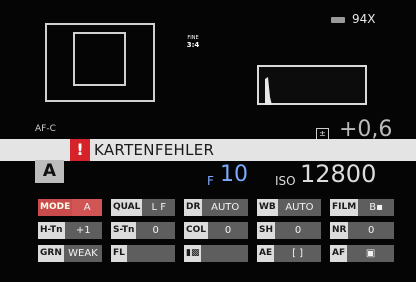  Describe the element at coordinates (228, 230) in the screenshot. I see `setting-col-value: 0` at that location.